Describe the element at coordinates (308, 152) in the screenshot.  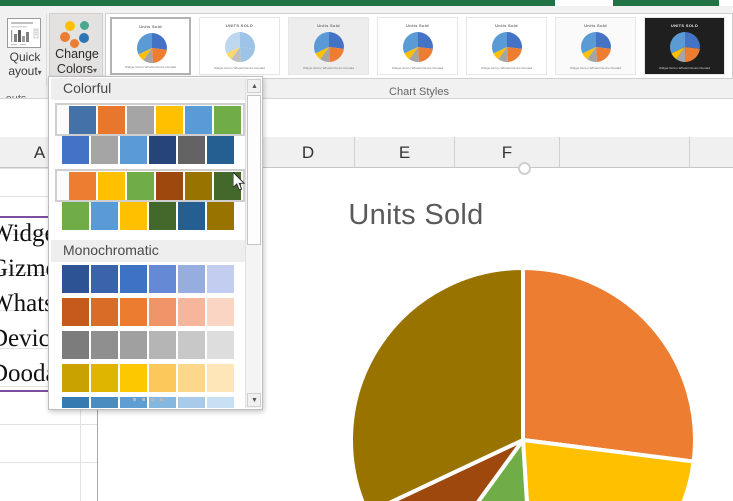
I see `column-header-D: D` at that location.